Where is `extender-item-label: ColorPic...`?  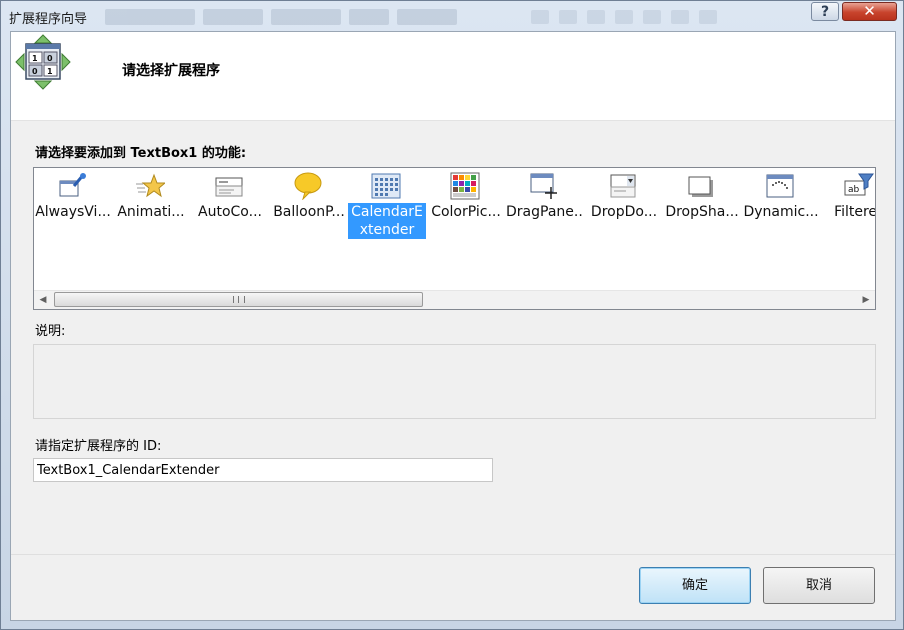 extender-item-label: ColorPic... is located at coordinates (466, 212).